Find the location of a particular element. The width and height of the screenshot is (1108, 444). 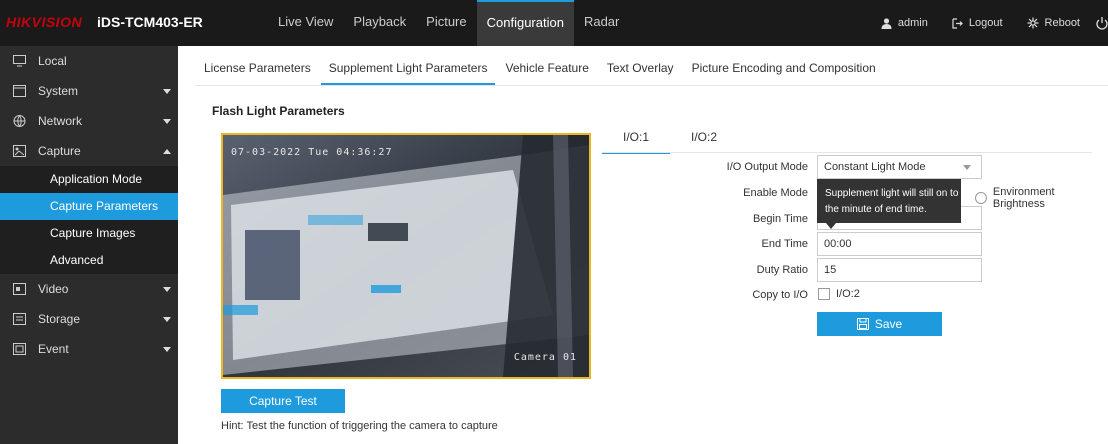

user-menu: admin is located at coordinates (904, 23).